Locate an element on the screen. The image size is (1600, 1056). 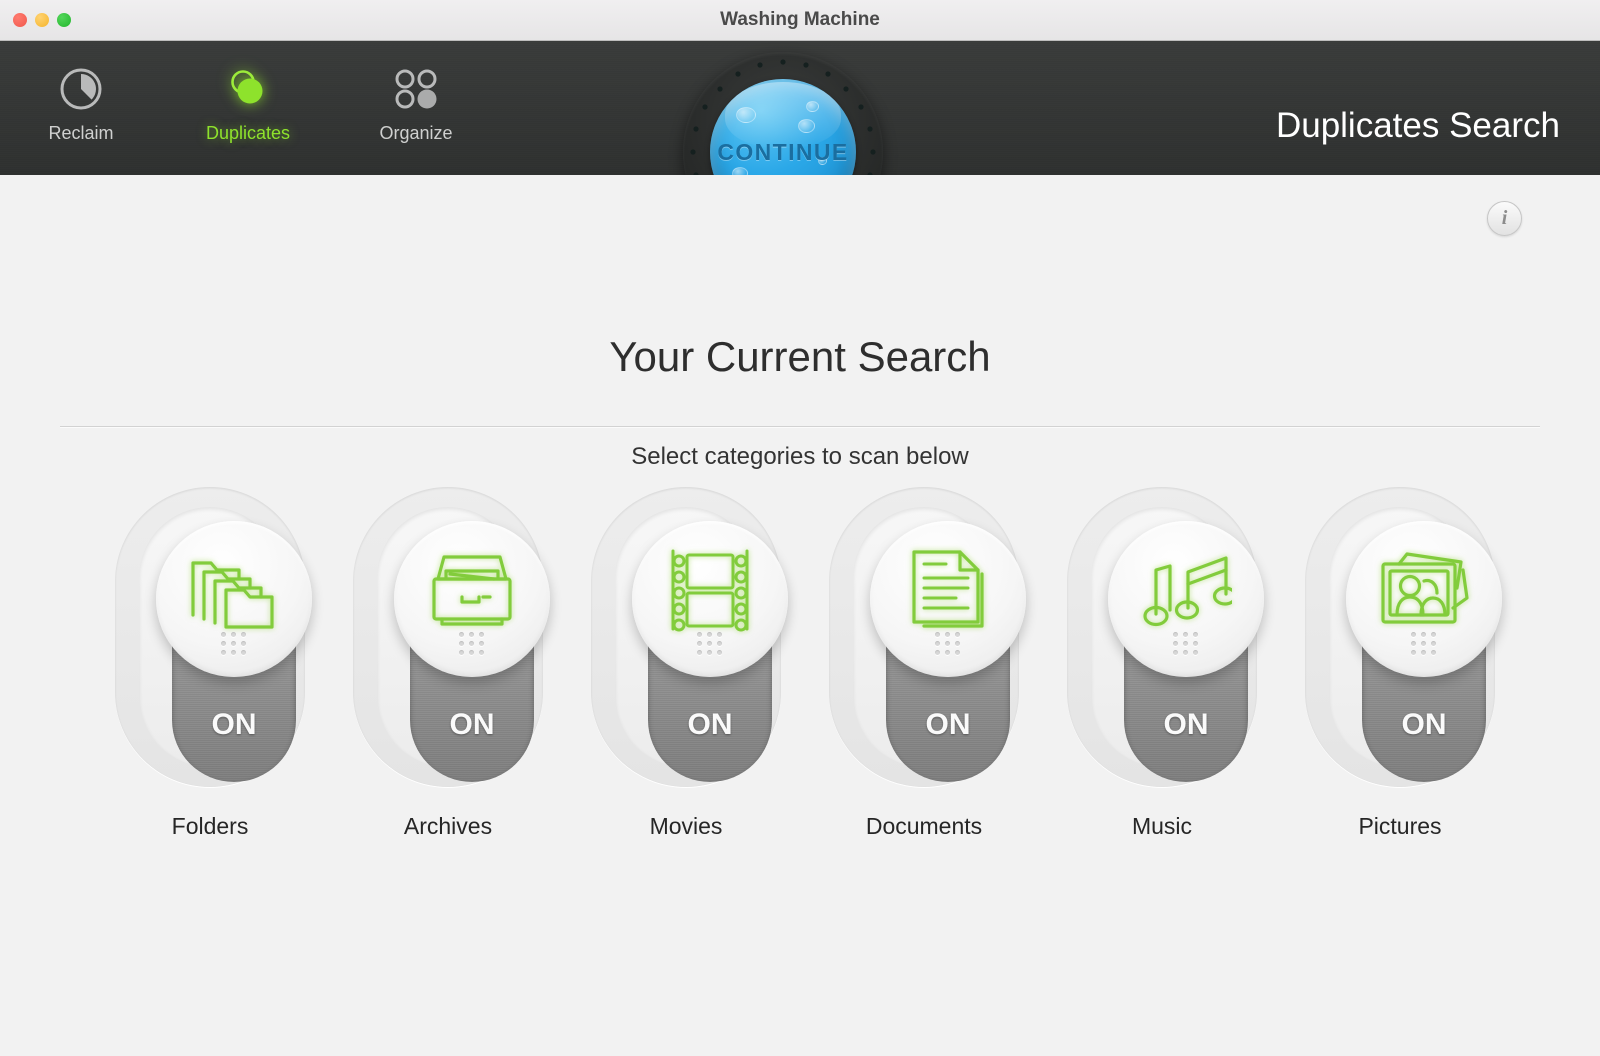
category-label-documents: Documents is located at coordinates (924, 826).